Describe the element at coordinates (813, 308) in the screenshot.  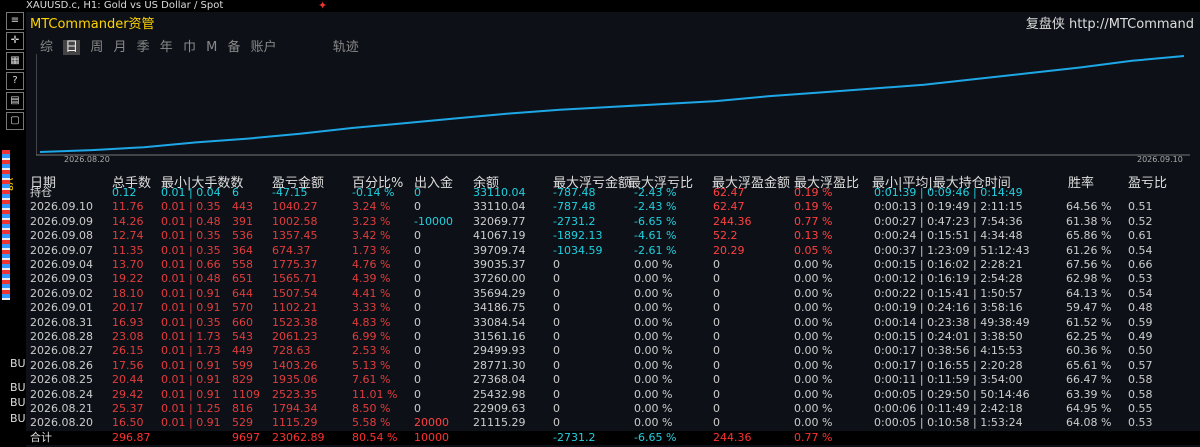
I see `cell-mfwp: 0.00 %` at that location.